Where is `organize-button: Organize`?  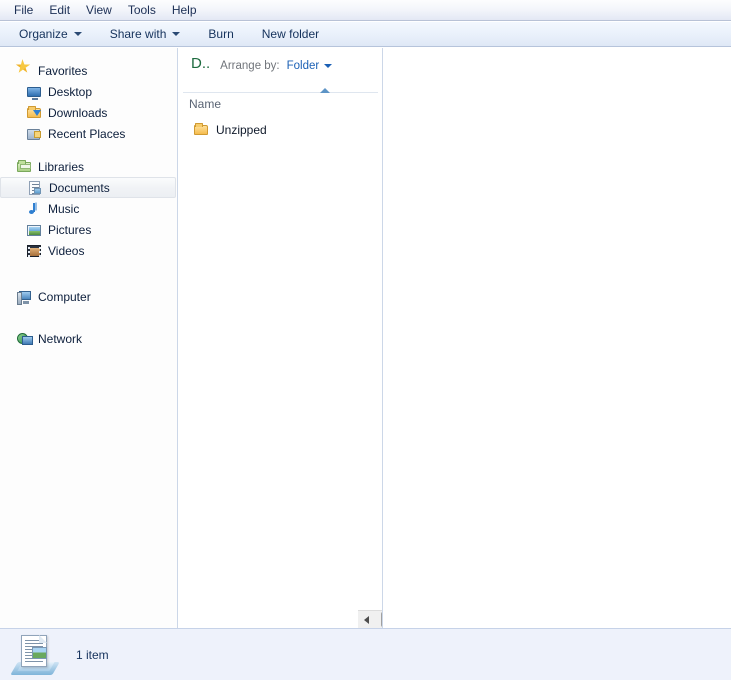
organize-button: Organize is located at coordinates (50, 34).